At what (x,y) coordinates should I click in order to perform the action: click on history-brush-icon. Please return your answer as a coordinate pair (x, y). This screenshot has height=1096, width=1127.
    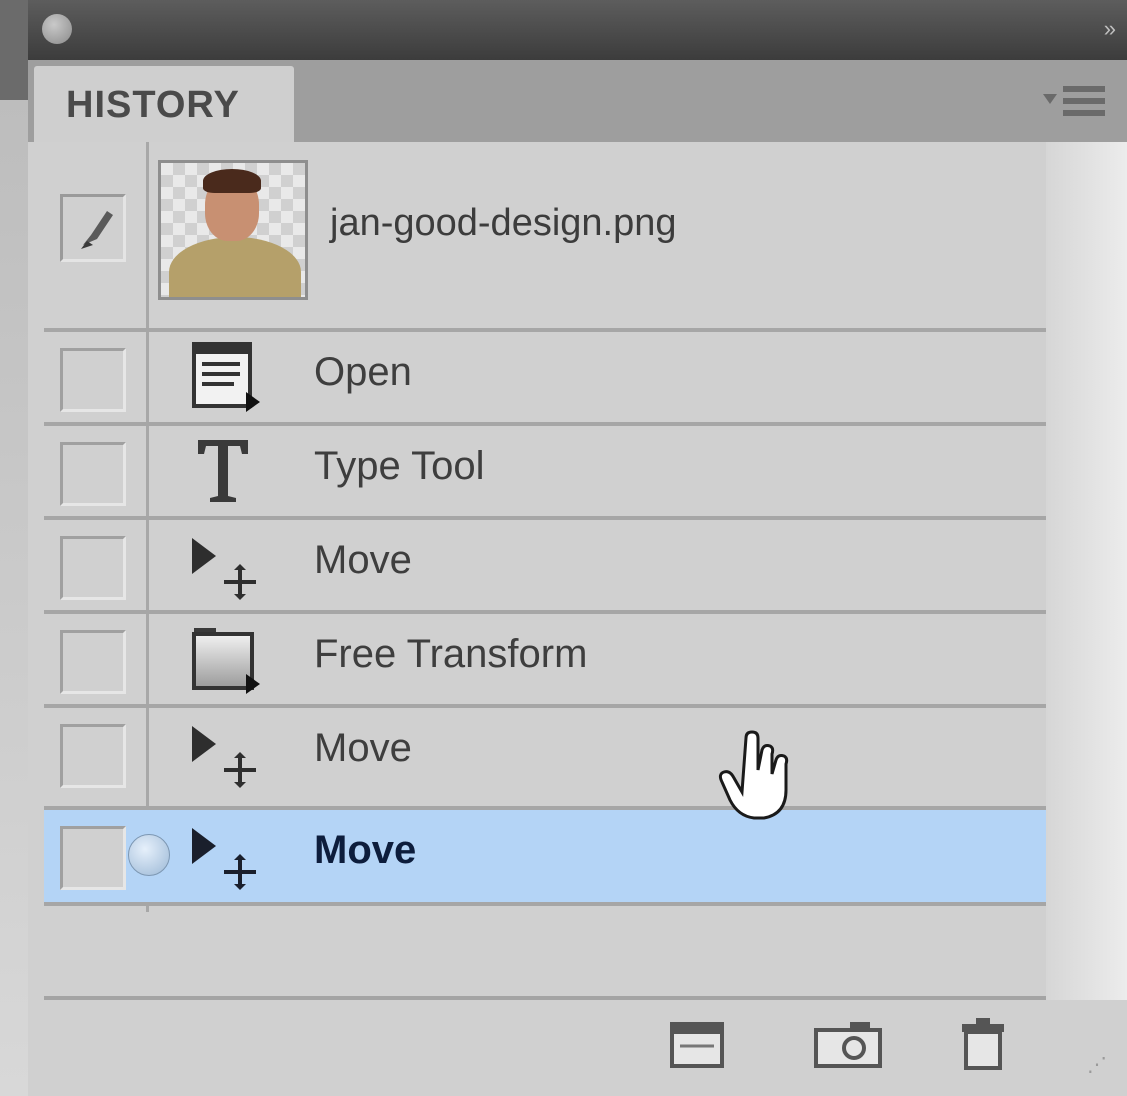
    Looking at the image, I should click on (97, 230).